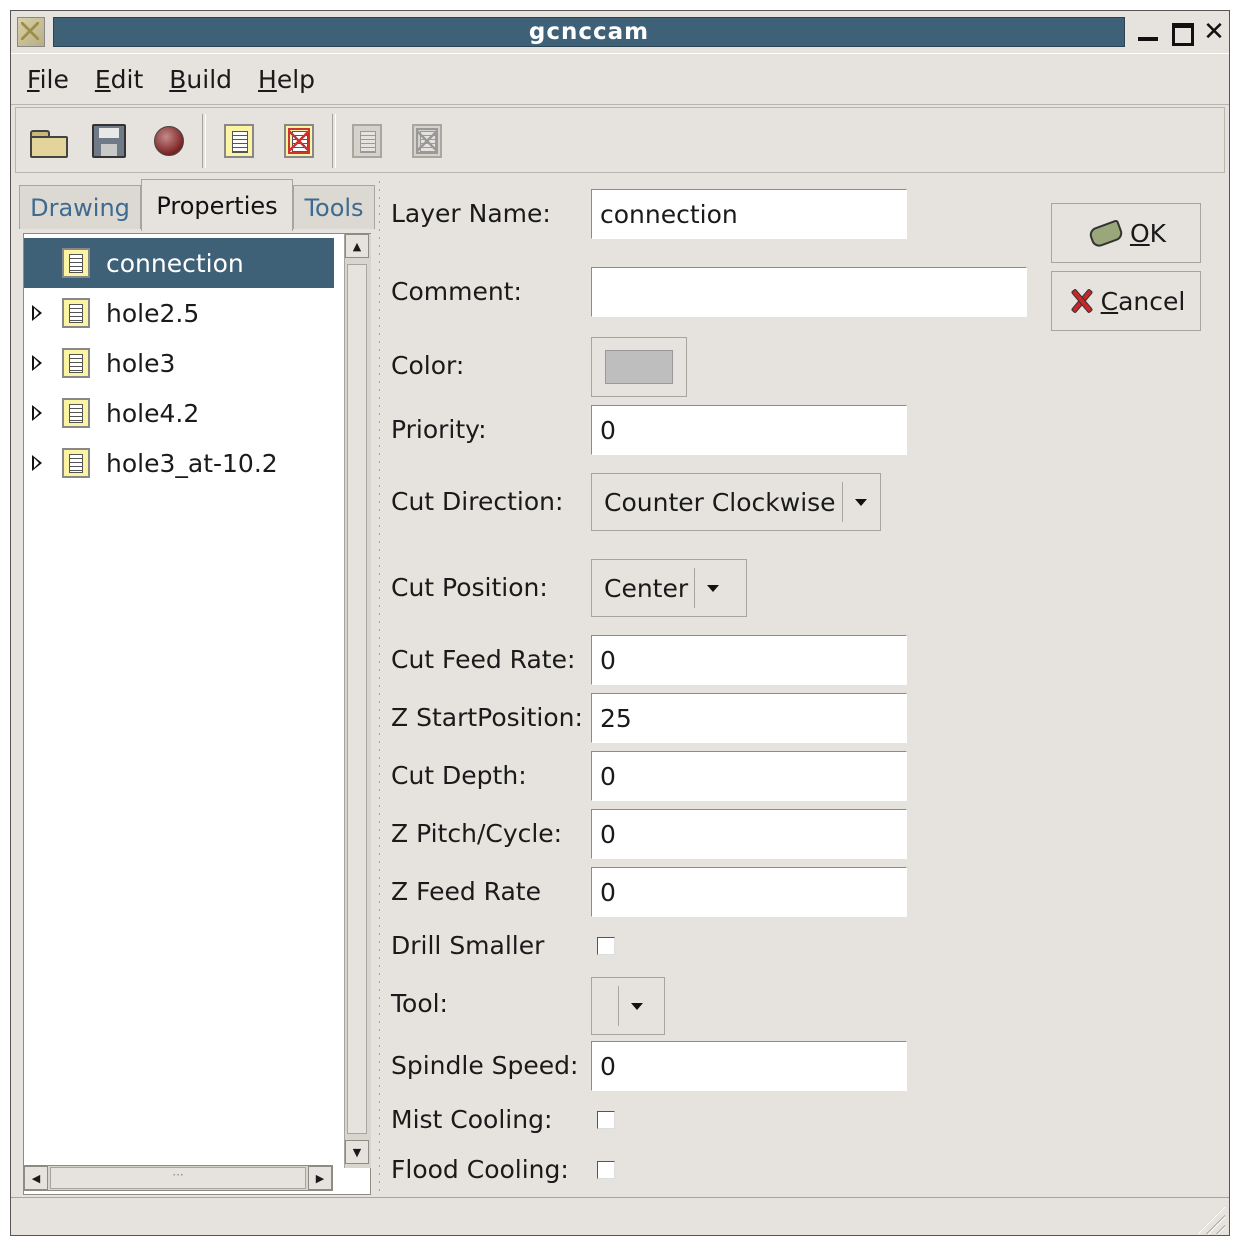  What do you see at coordinates (31, 32) in the screenshot?
I see `app-icon` at bounding box center [31, 32].